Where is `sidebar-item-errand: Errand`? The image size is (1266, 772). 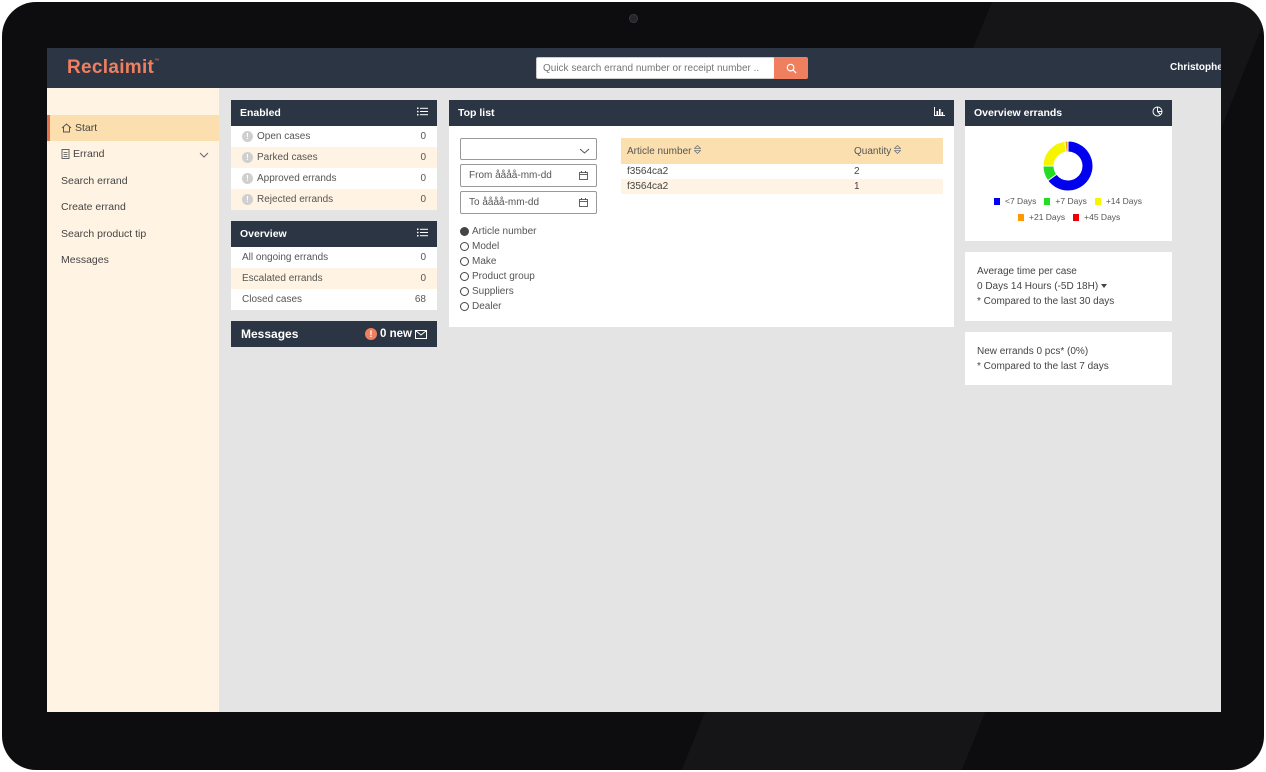
sidebar-item-errand: Errand is located at coordinates (133, 154).